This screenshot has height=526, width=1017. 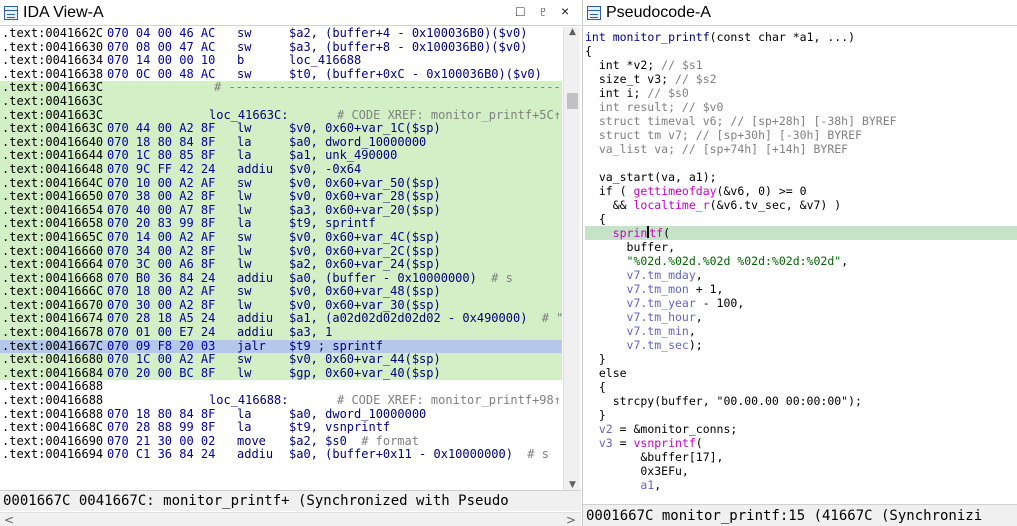 I want to click on scroll-down-icon: ▼, so click(x=572, y=485).